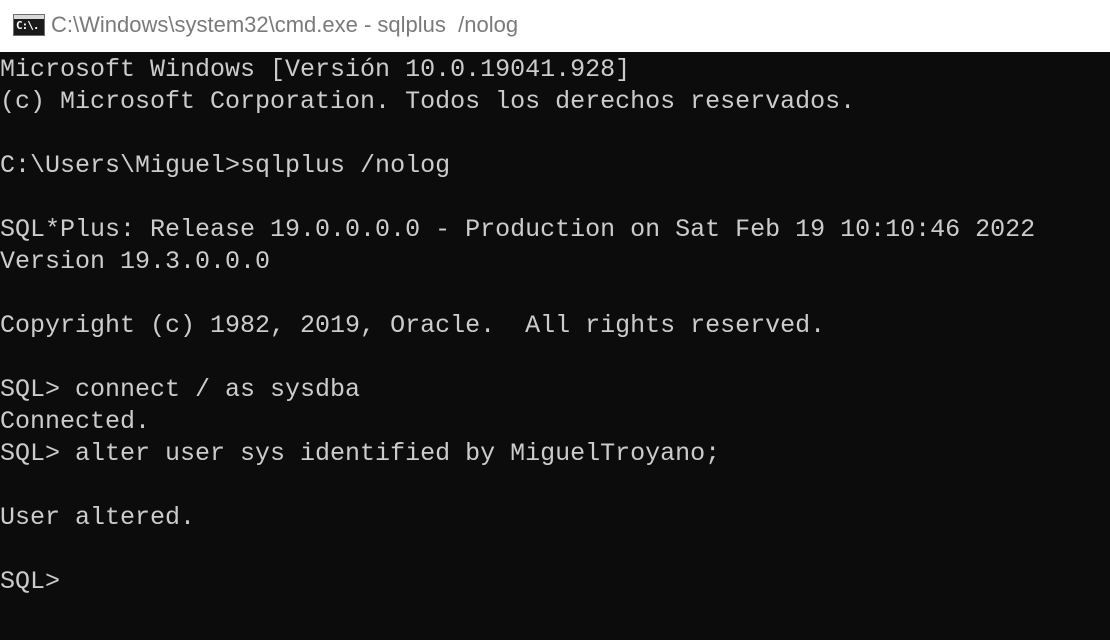 This screenshot has width=1110, height=640. I want to click on terminal-line: Version 19.3.0.0.0, so click(135, 261).